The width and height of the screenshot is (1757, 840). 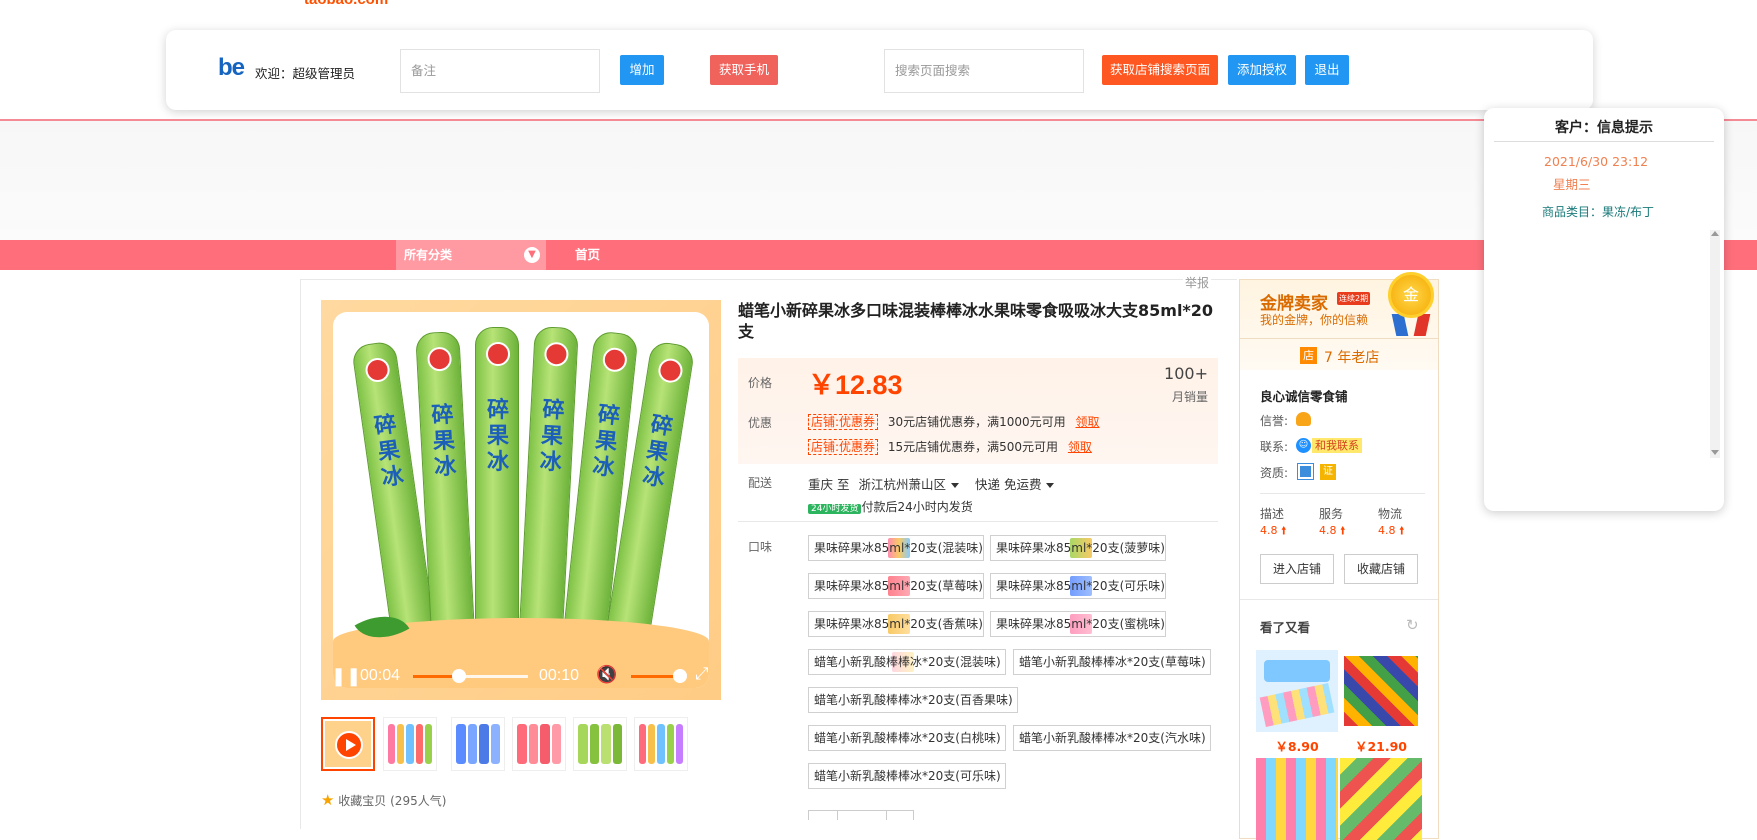 I want to click on shop-icon: 店, so click(x=1308, y=355).